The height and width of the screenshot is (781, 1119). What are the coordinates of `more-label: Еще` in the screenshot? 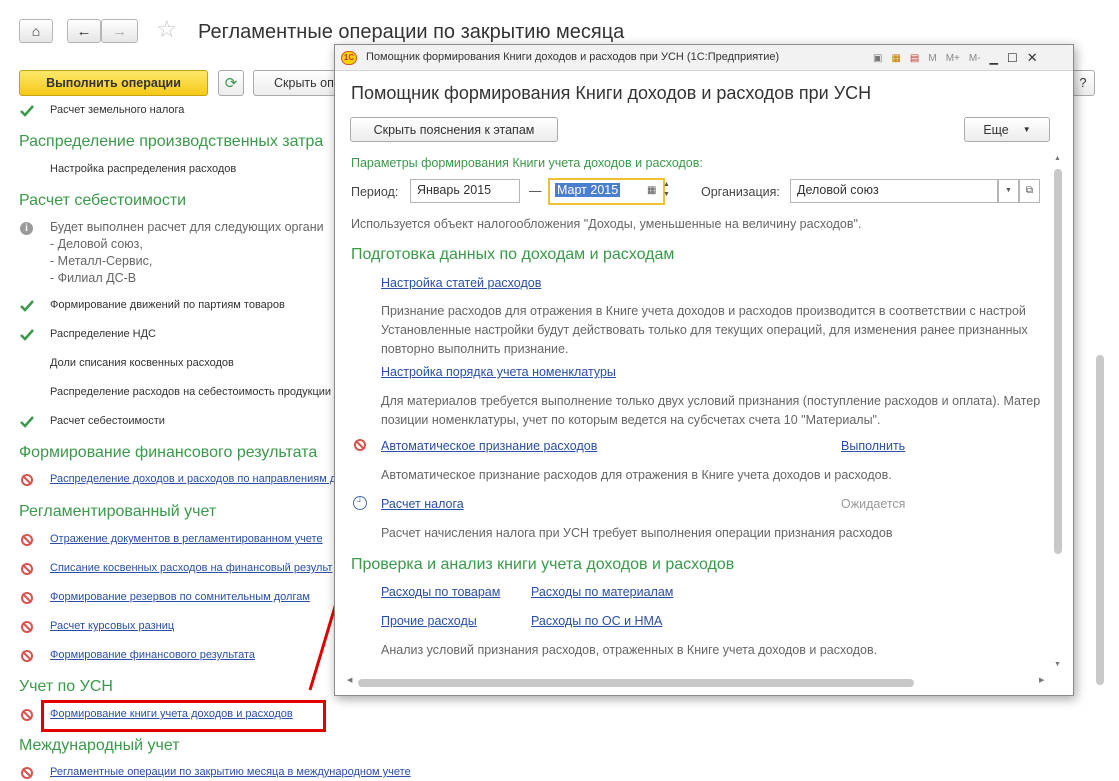 It's located at (996, 129).